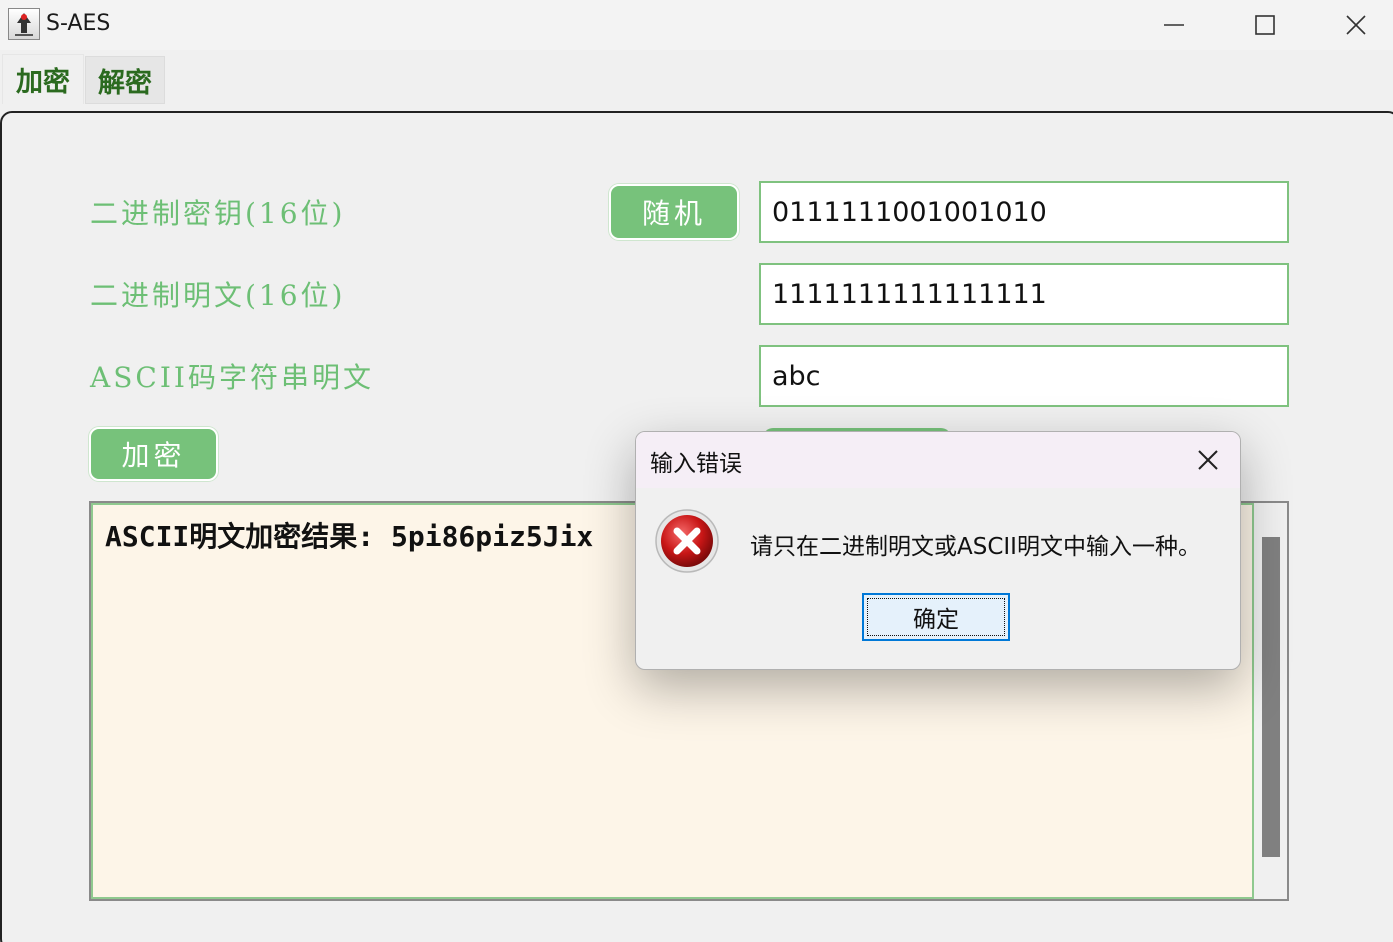 Image resolution: width=1393 pixels, height=942 pixels. What do you see at coordinates (218, 295) in the screenshot?
I see `binary-plaintext-label: 二进制明文(16位)` at bounding box center [218, 295].